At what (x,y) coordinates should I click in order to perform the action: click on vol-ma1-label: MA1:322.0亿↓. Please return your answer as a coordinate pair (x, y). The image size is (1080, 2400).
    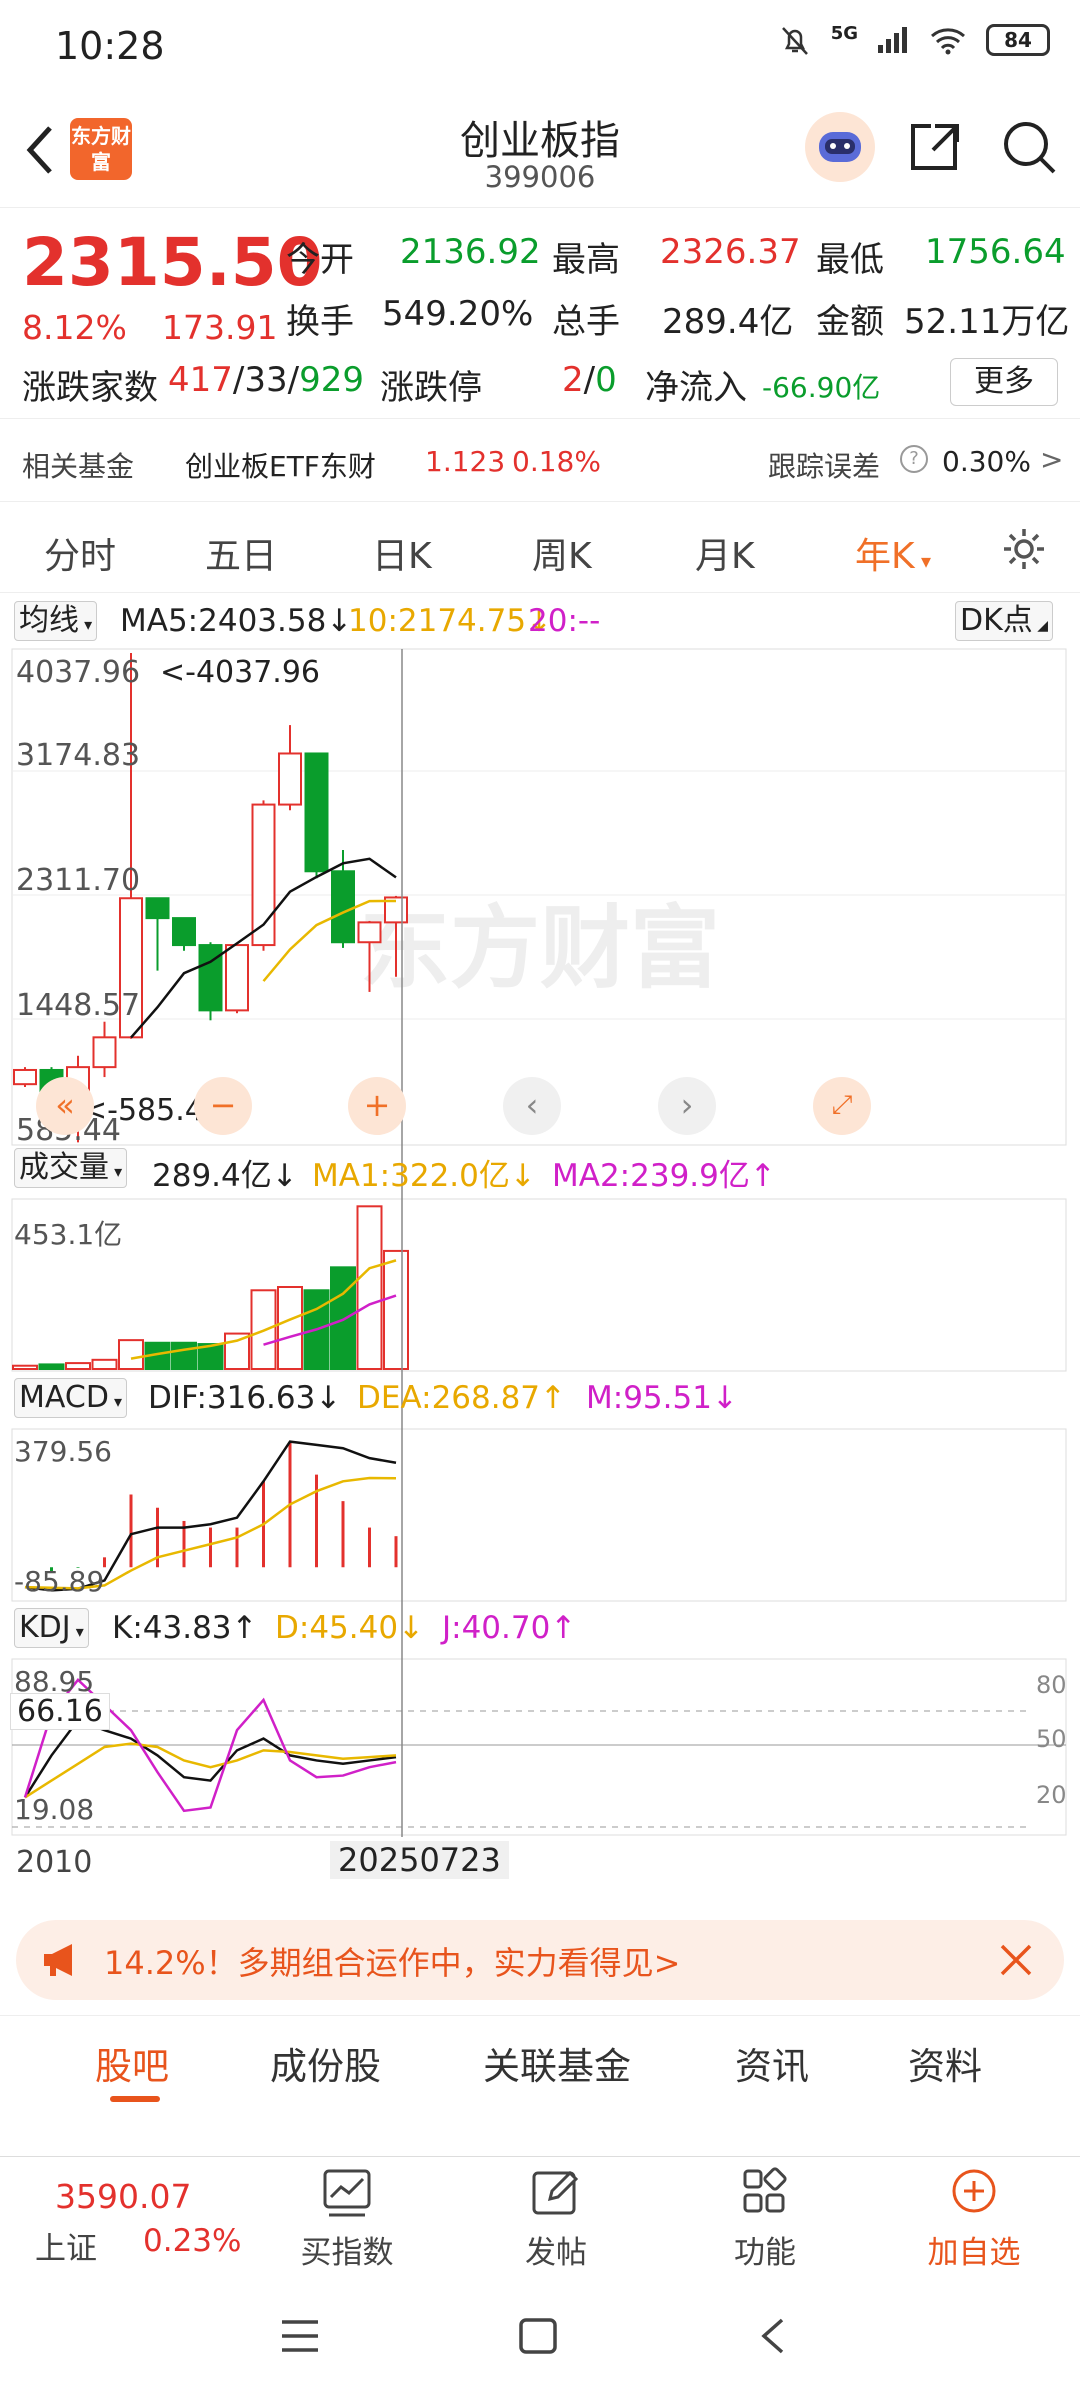
    Looking at the image, I should click on (424, 1176).